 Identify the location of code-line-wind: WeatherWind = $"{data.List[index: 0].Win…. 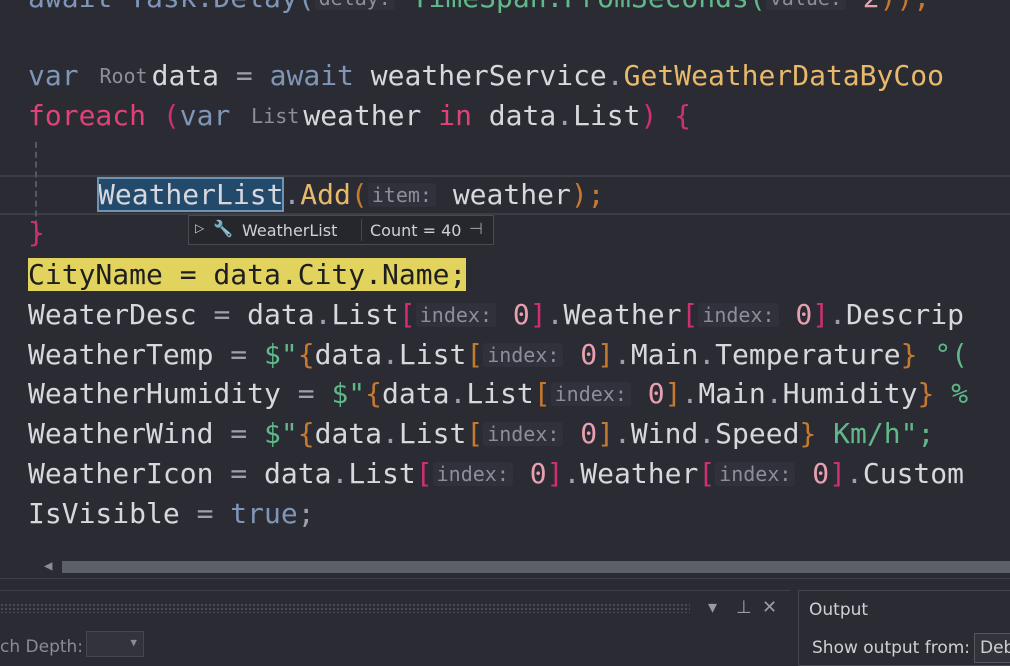
(481, 434).